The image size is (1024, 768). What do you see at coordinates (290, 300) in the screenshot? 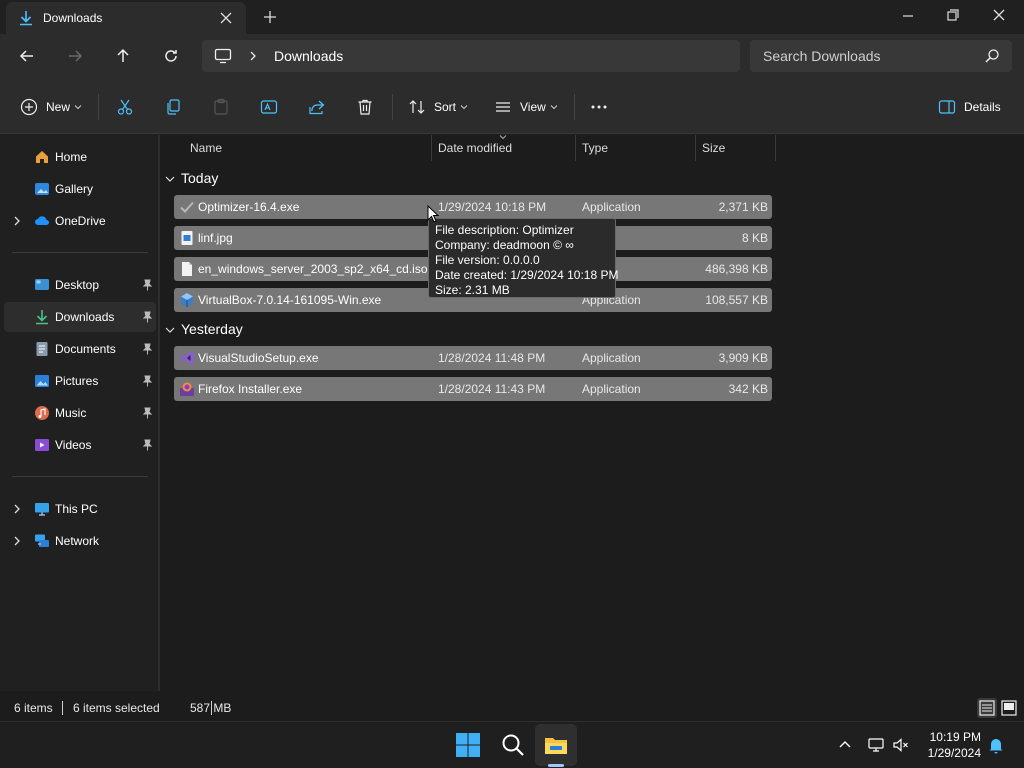
I see `file-name: VirtualBox-7.0.14-161095-Win.exe` at bounding box center [290, 300].